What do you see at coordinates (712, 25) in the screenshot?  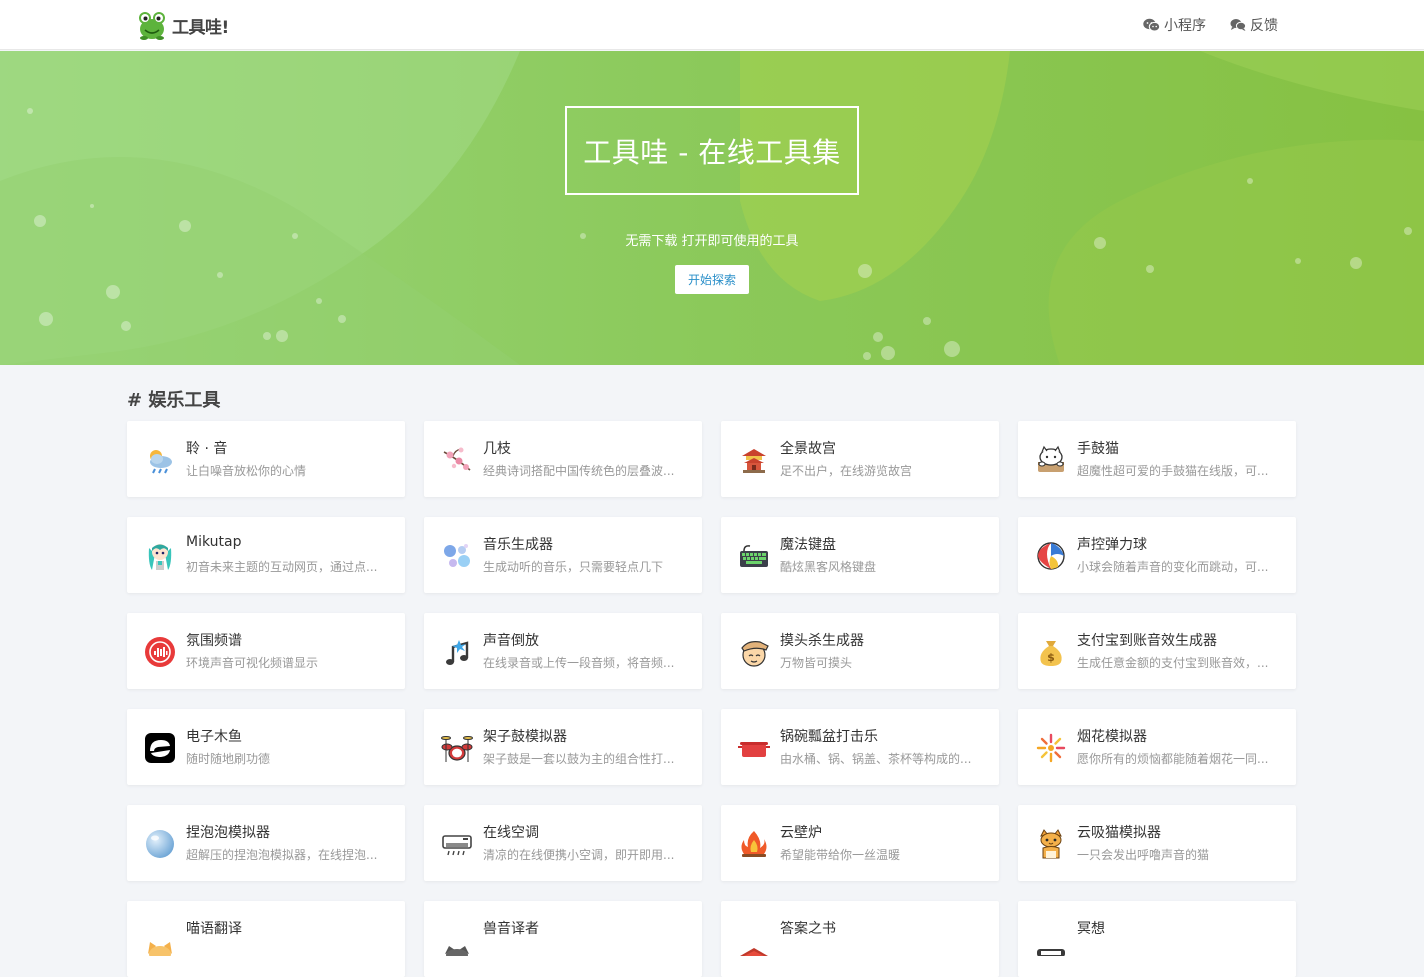 I see `top-navbar: 工具哇! 小程序 反馈` at bounding box center [712, 25].